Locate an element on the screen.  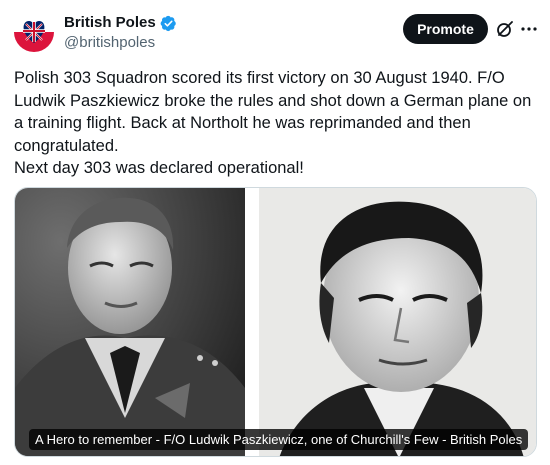
tweet-paragraph: Next day 303 was declared operational! is located at coordinates (159, 168).